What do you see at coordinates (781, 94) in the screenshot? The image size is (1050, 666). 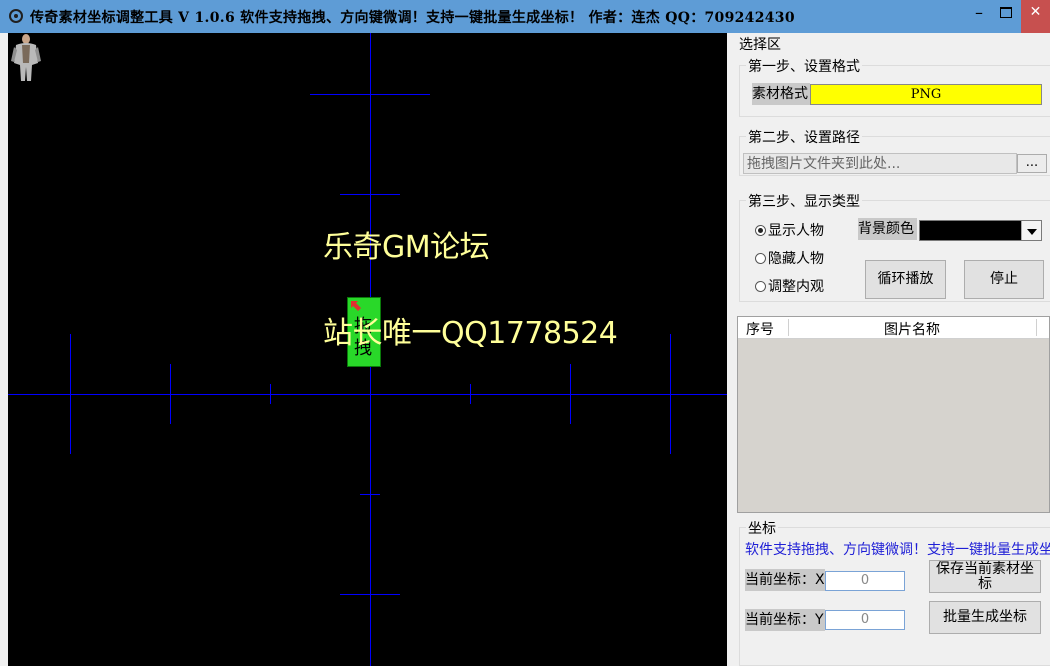 I see `format-label: 素材格式` at bounding box center [781, 94].